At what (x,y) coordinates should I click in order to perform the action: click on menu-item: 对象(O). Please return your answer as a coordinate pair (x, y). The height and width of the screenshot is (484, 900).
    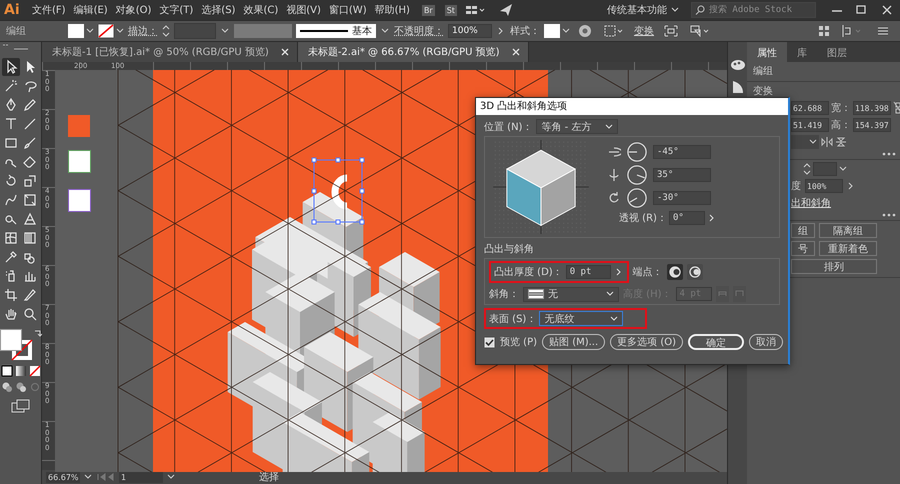
    Looking at the image, I should click on (134, 10).